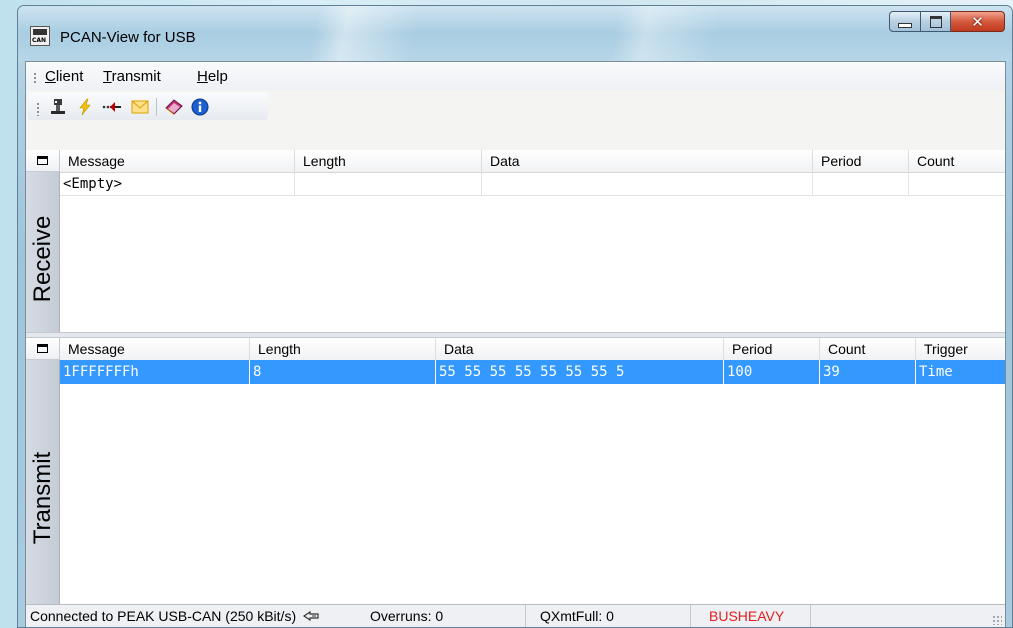  I want to click on transmit-label: Transmit, so click(42, 497).